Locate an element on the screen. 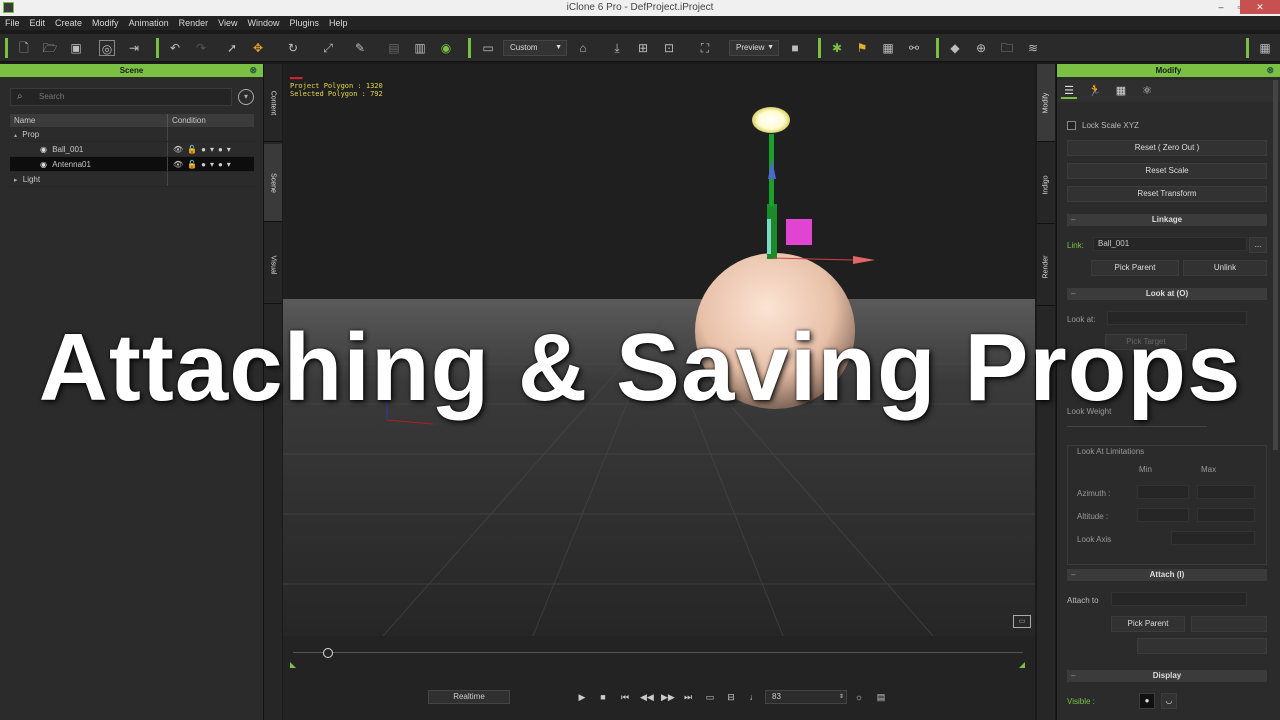  tab-visual: Visual is located at coordinates (273, 265).